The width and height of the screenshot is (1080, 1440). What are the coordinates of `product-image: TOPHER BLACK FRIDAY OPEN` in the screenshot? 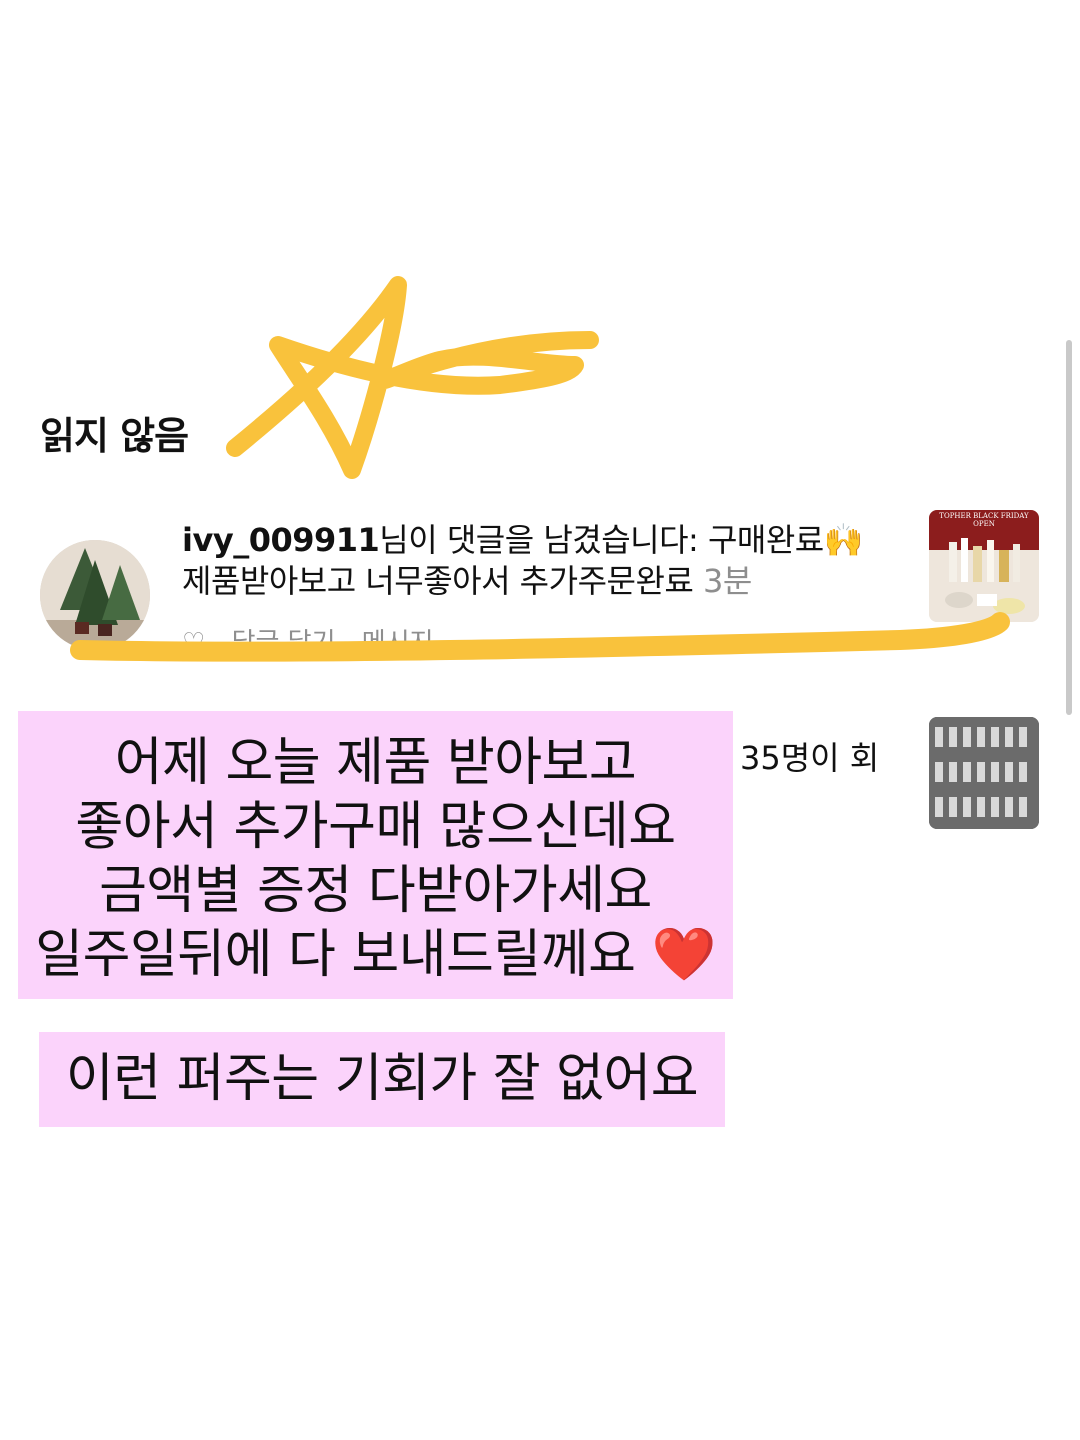 It's located at (984, 566).